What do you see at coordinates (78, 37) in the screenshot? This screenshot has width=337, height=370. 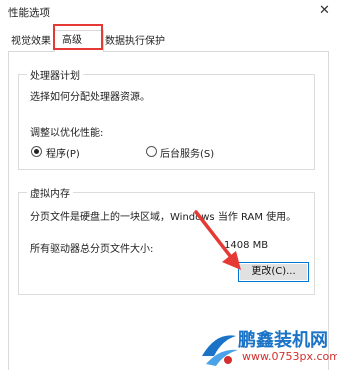 I see `annotation-highlight-box` at bounding box center [78, 37].